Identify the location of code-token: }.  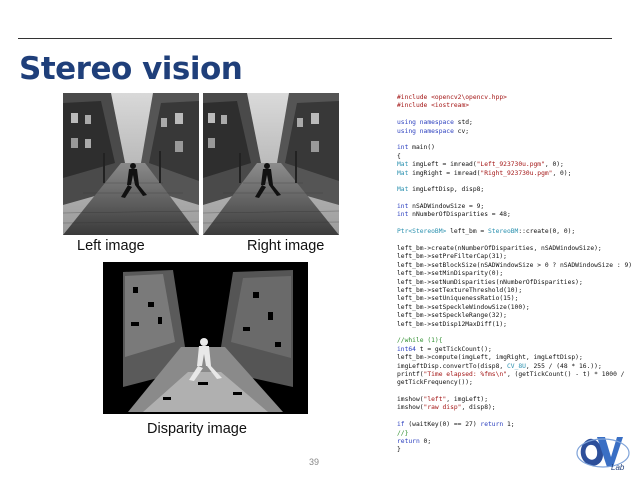
(399, 450).